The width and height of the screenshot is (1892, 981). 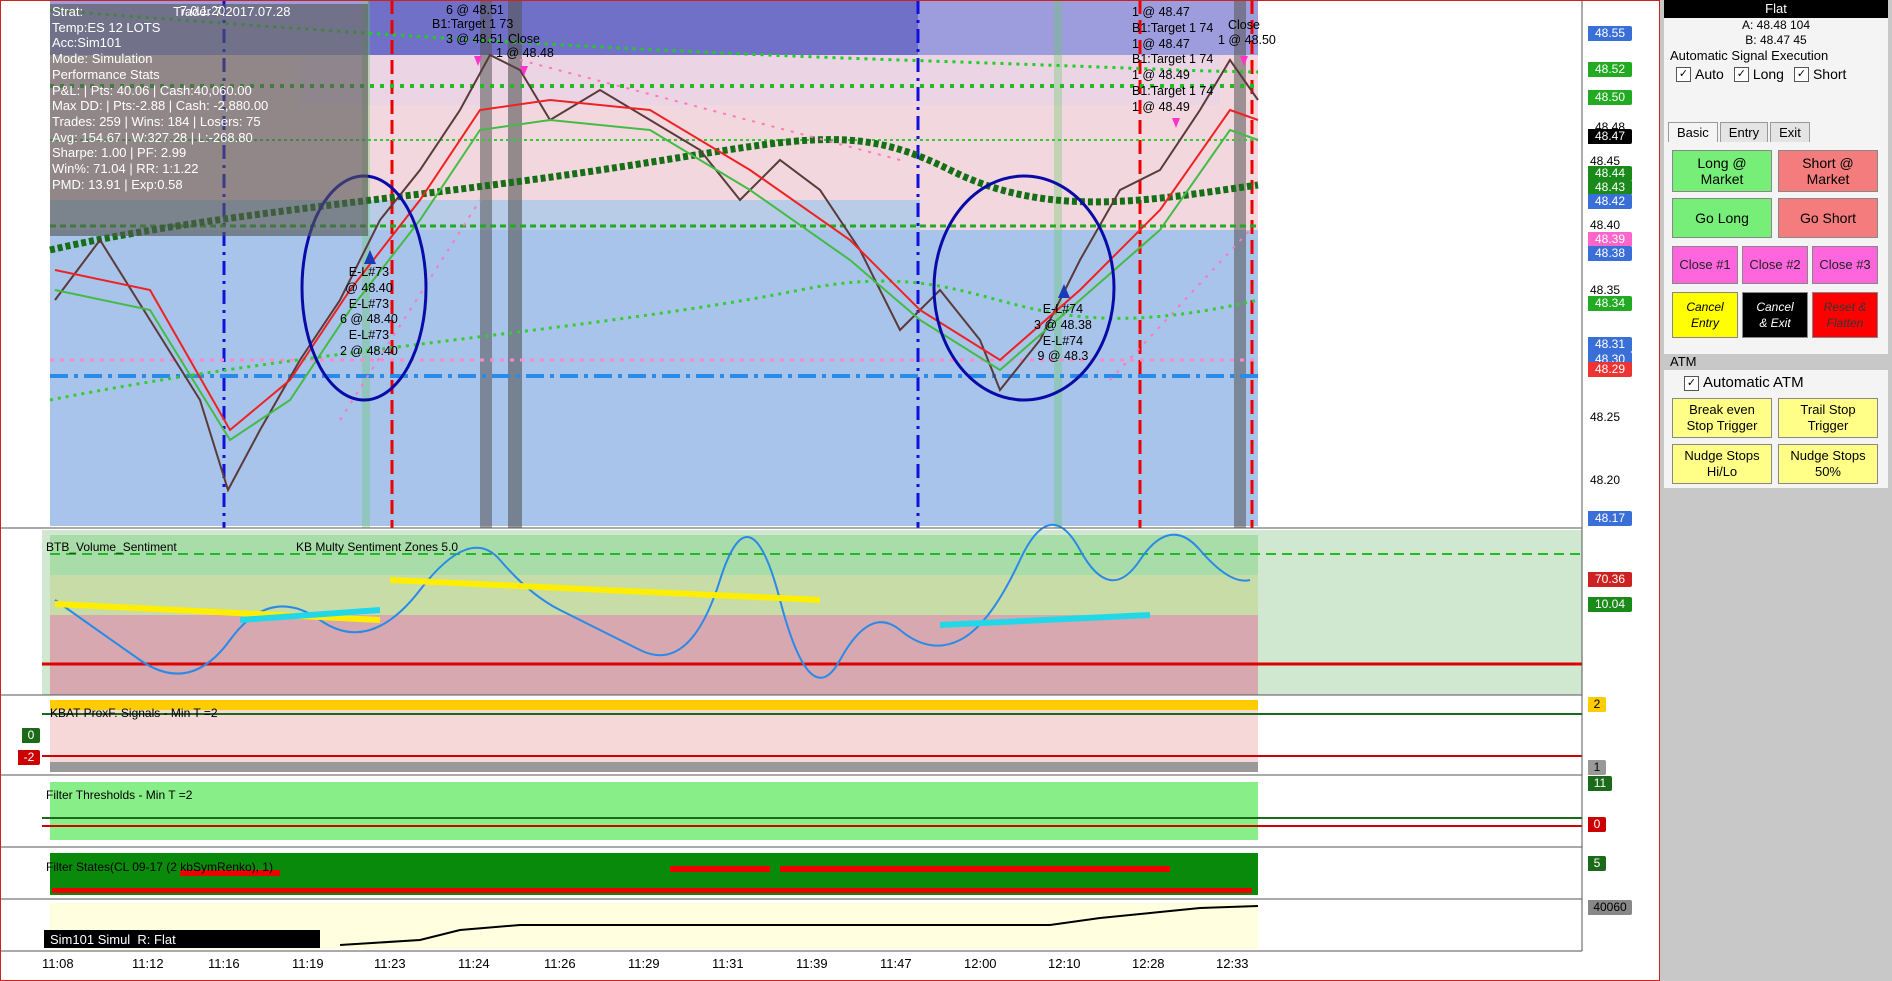 What do you see at coordinates (1610, 97) in the screenshot?
I see `price-tag: 48.50` at bounding box center [1610, 97].